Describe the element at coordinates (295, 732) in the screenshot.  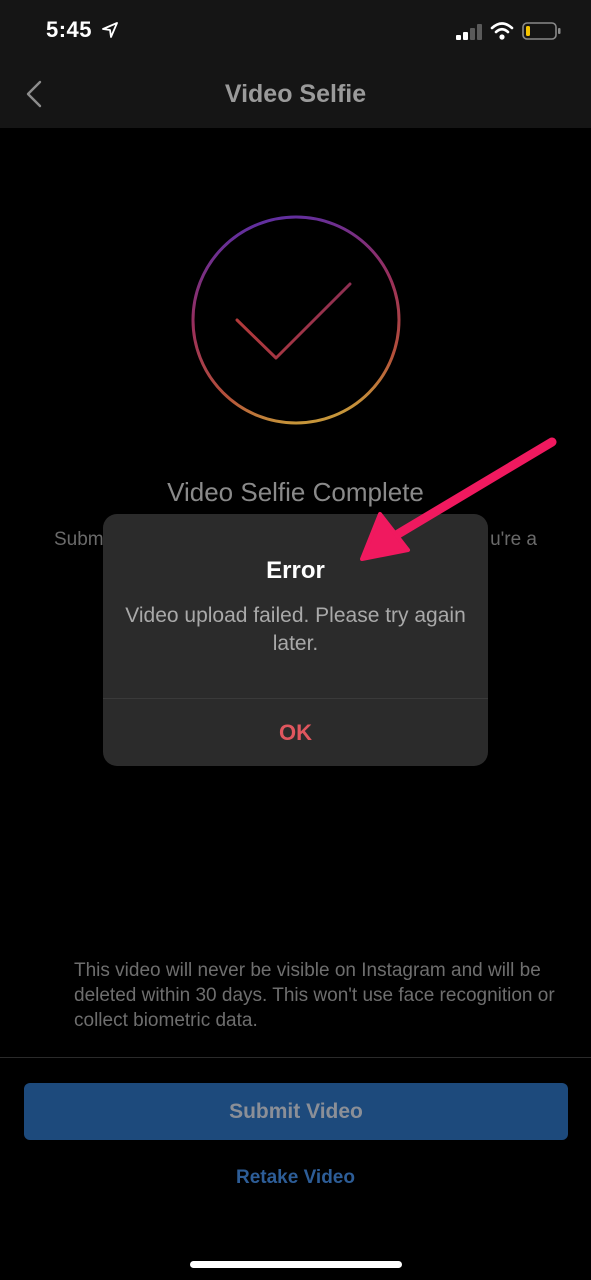
I see `dialog-ok-button: OK` at that location.